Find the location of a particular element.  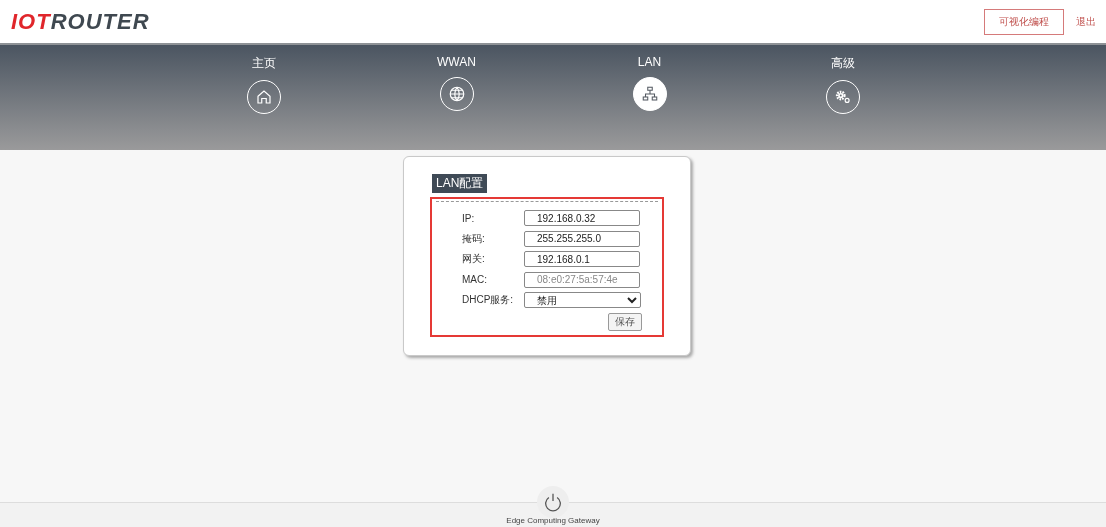

power-button is located at coordinates (553, 502).